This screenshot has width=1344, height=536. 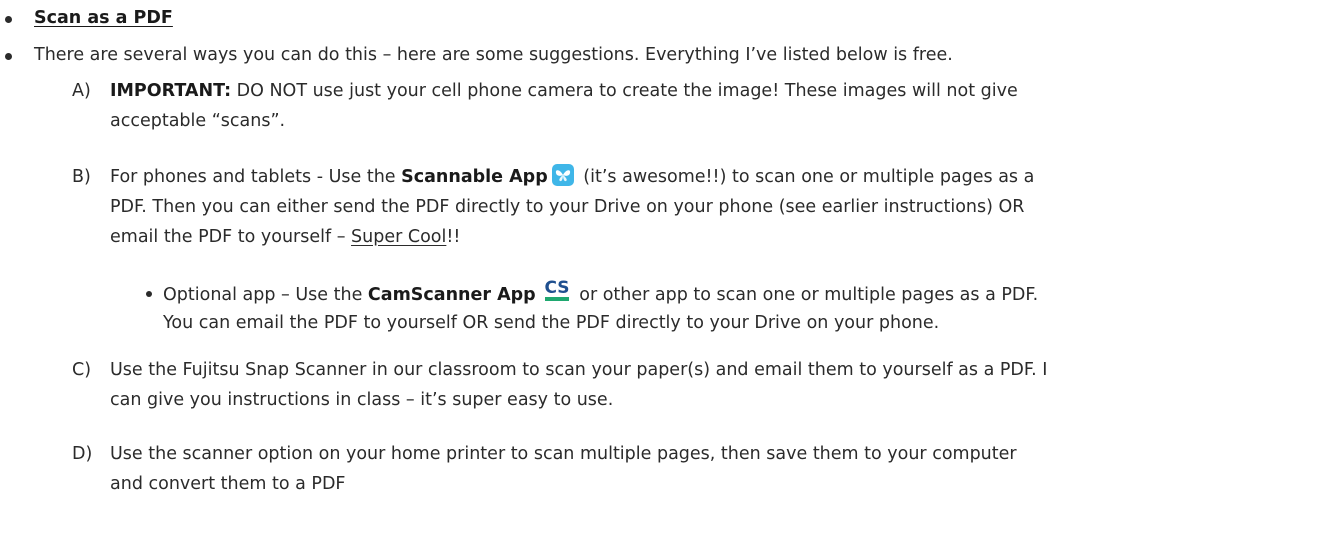 I want to click on section-heading: Scan as a PDF, so click(x=103, y=18).